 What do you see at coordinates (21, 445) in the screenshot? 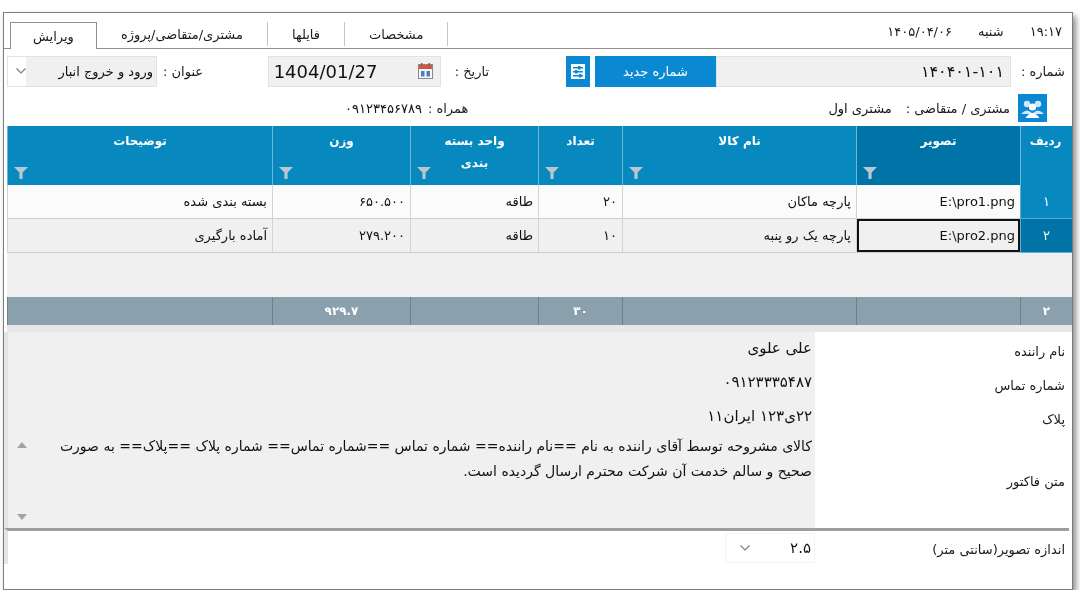
I see `scroll-up-icon` at bounding box center [21, 445].